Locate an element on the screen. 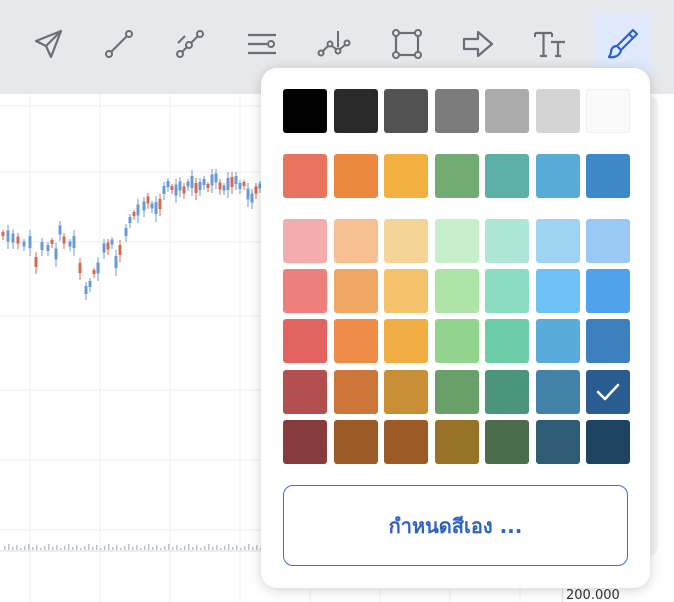 Image resolution: width=674 pixels, height=602 pixels. tool-rectangle is located at coordinates (407, 44).